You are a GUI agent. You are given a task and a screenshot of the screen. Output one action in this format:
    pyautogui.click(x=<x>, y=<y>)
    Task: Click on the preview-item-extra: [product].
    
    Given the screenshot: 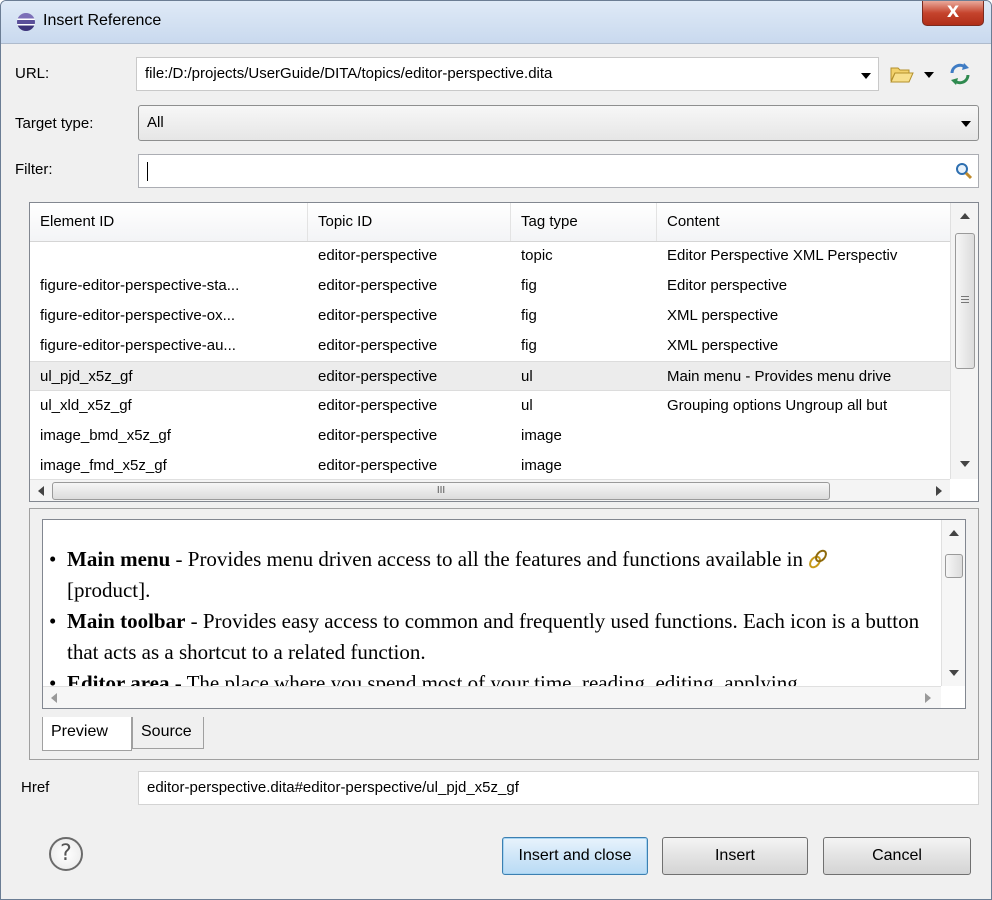 What is the action you would take?
    pyautogui.click(x=109, y=590)
    